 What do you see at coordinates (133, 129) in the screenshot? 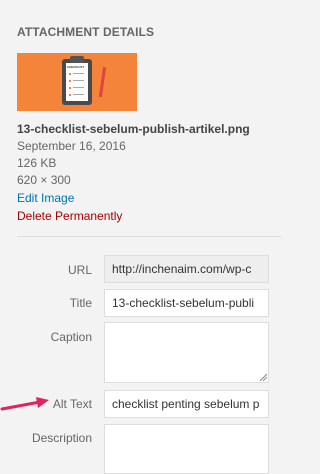
I see `file-name: 13-checklist-sebelum-publish-artikel.png` at bounding box center [133, 129].